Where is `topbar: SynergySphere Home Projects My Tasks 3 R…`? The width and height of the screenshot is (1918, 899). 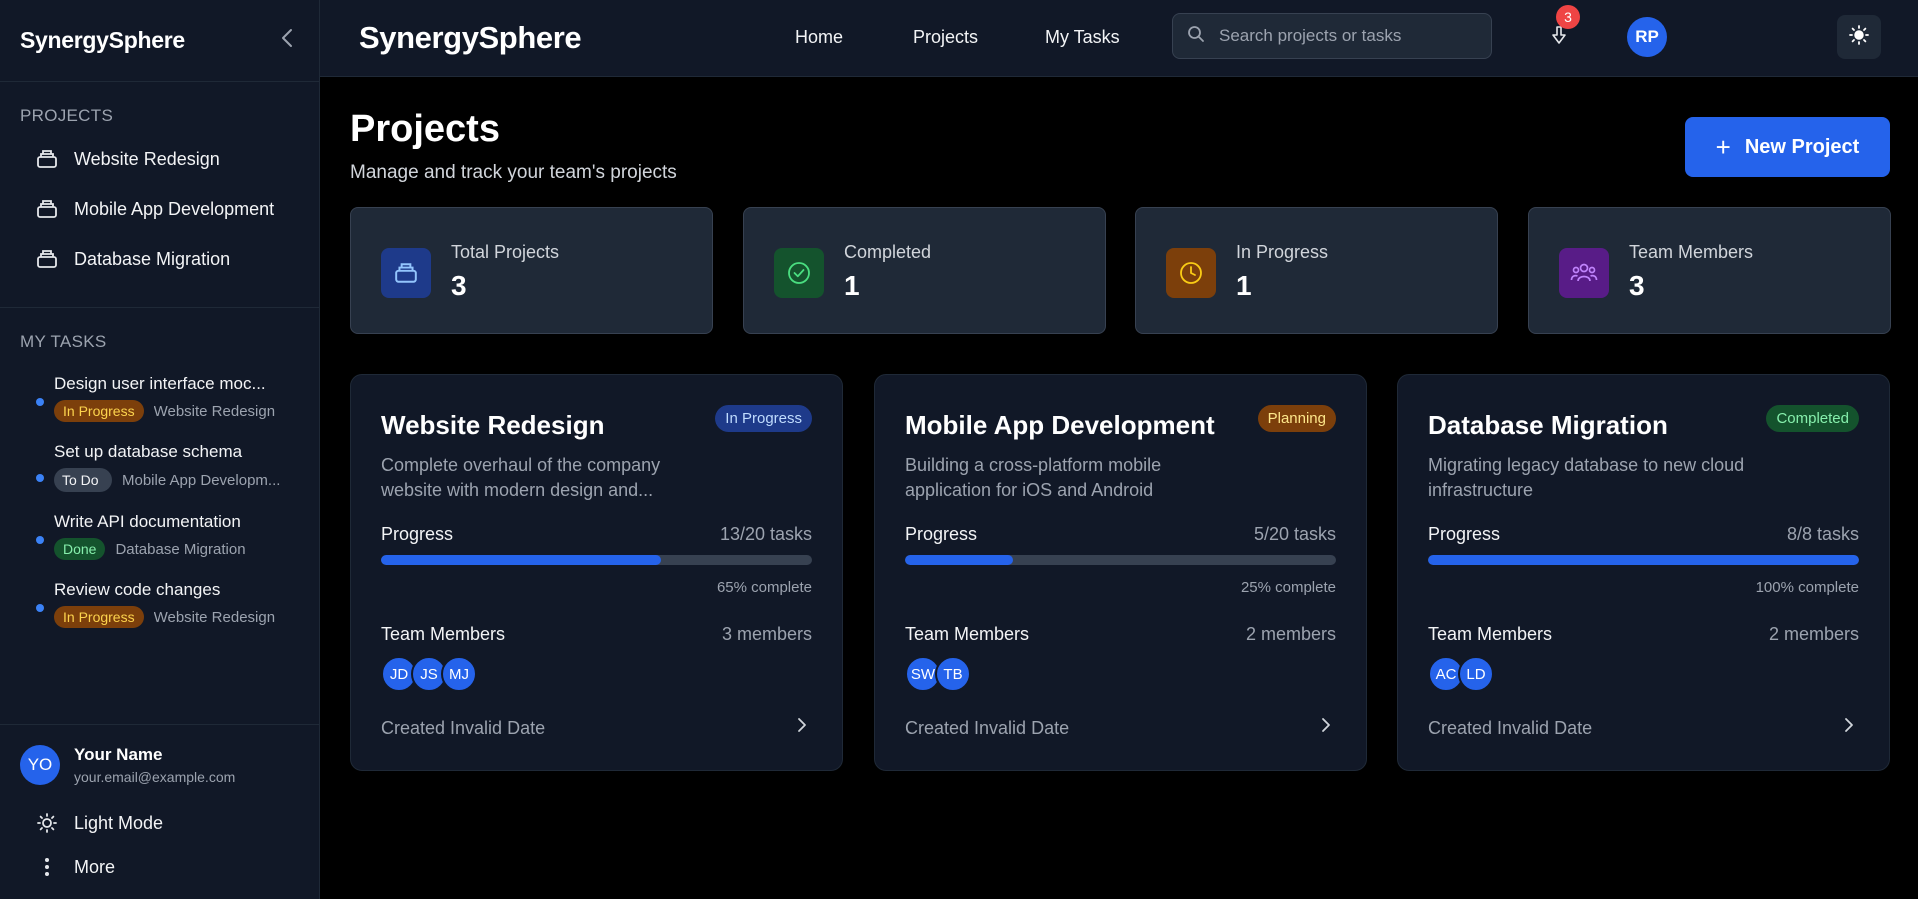 topbar: SynergySphere Home Projects My Tasks 3 R… is located at coordinates (1119, 38).